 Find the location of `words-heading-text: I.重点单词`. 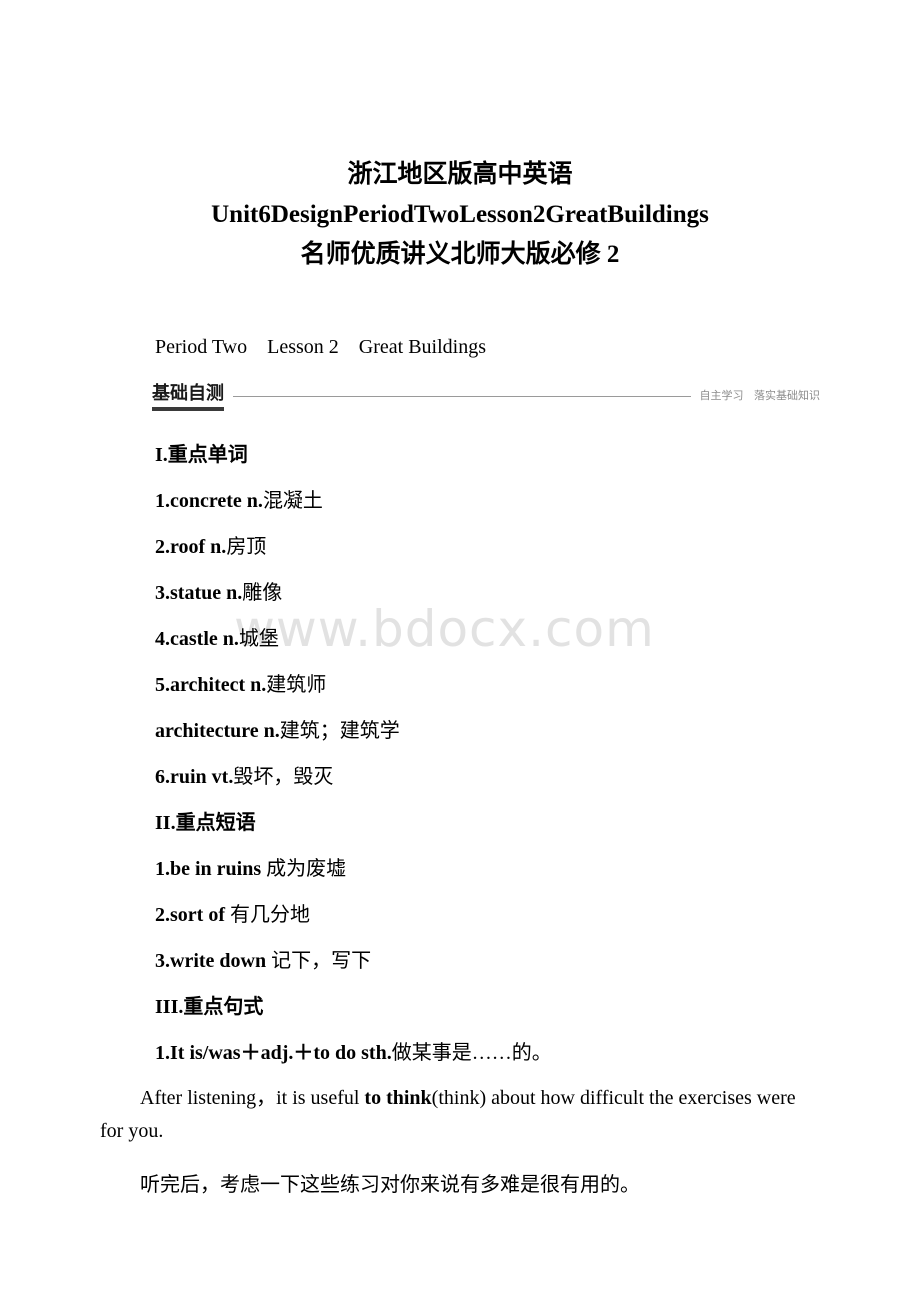

words-heading-text: I.重点单词 is located at coordinates (201, 455).